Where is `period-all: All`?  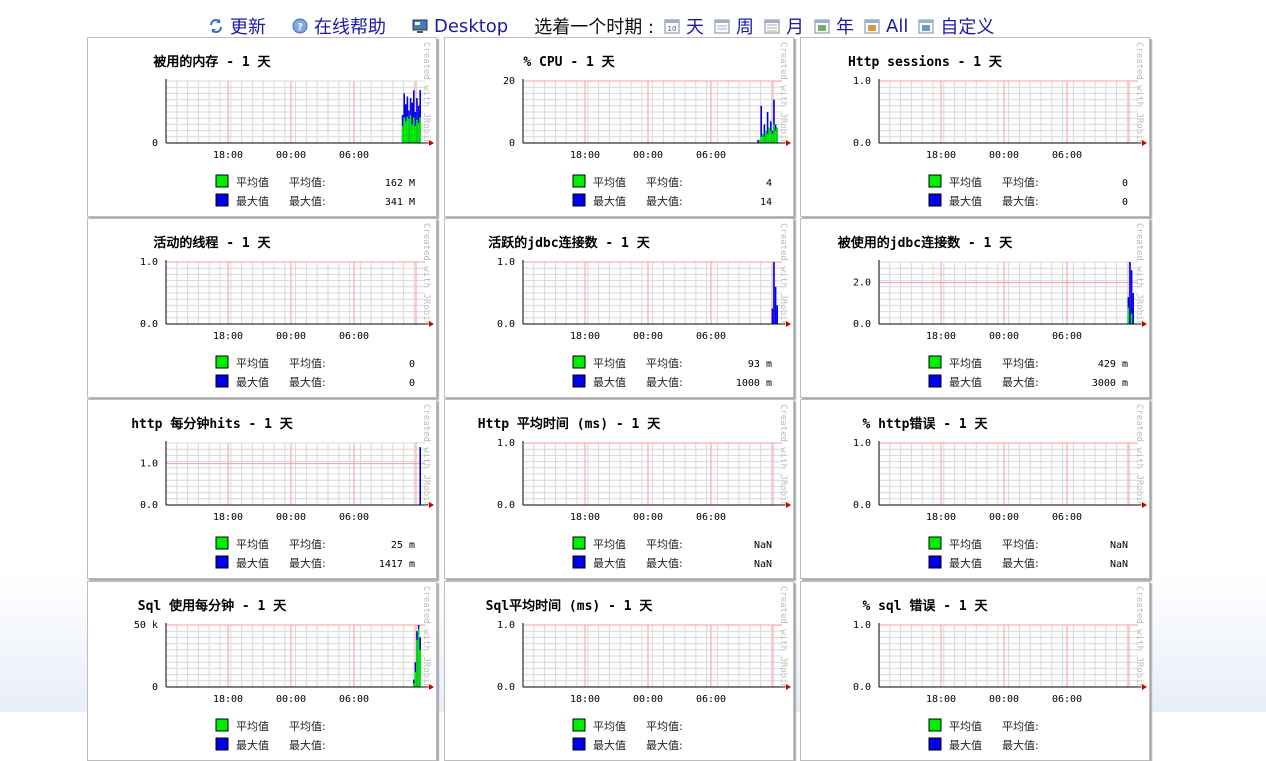
period-all: All is located at coordinates (886, 26).